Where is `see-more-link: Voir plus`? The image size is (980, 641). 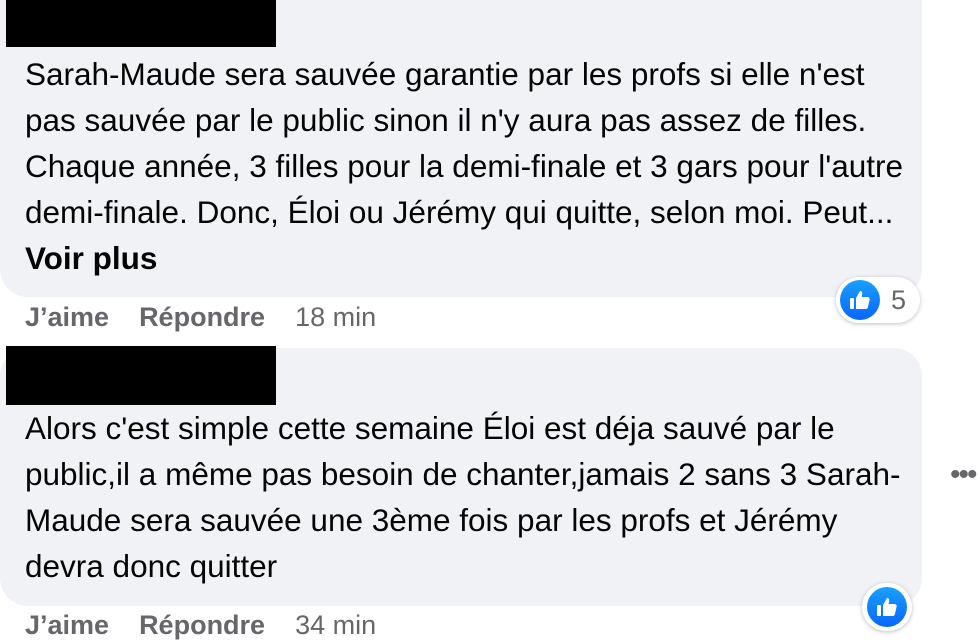 see-more-link: Voir plus is located at coordinates (91, 258).